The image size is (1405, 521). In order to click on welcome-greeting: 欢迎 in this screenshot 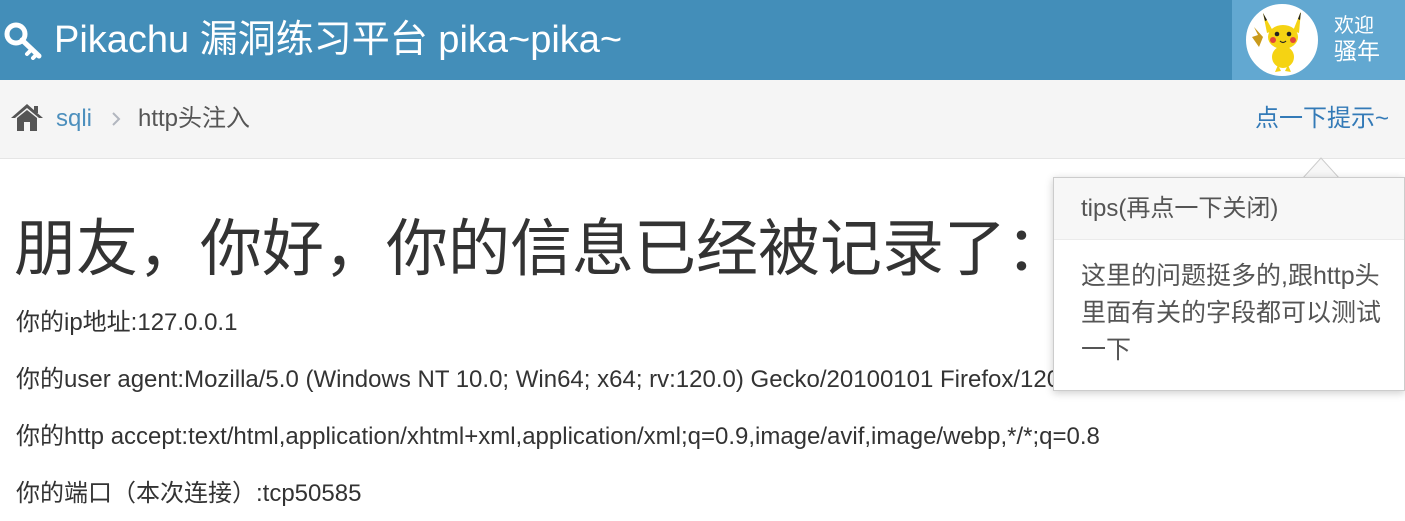, I will do `click(1354, 26)`.